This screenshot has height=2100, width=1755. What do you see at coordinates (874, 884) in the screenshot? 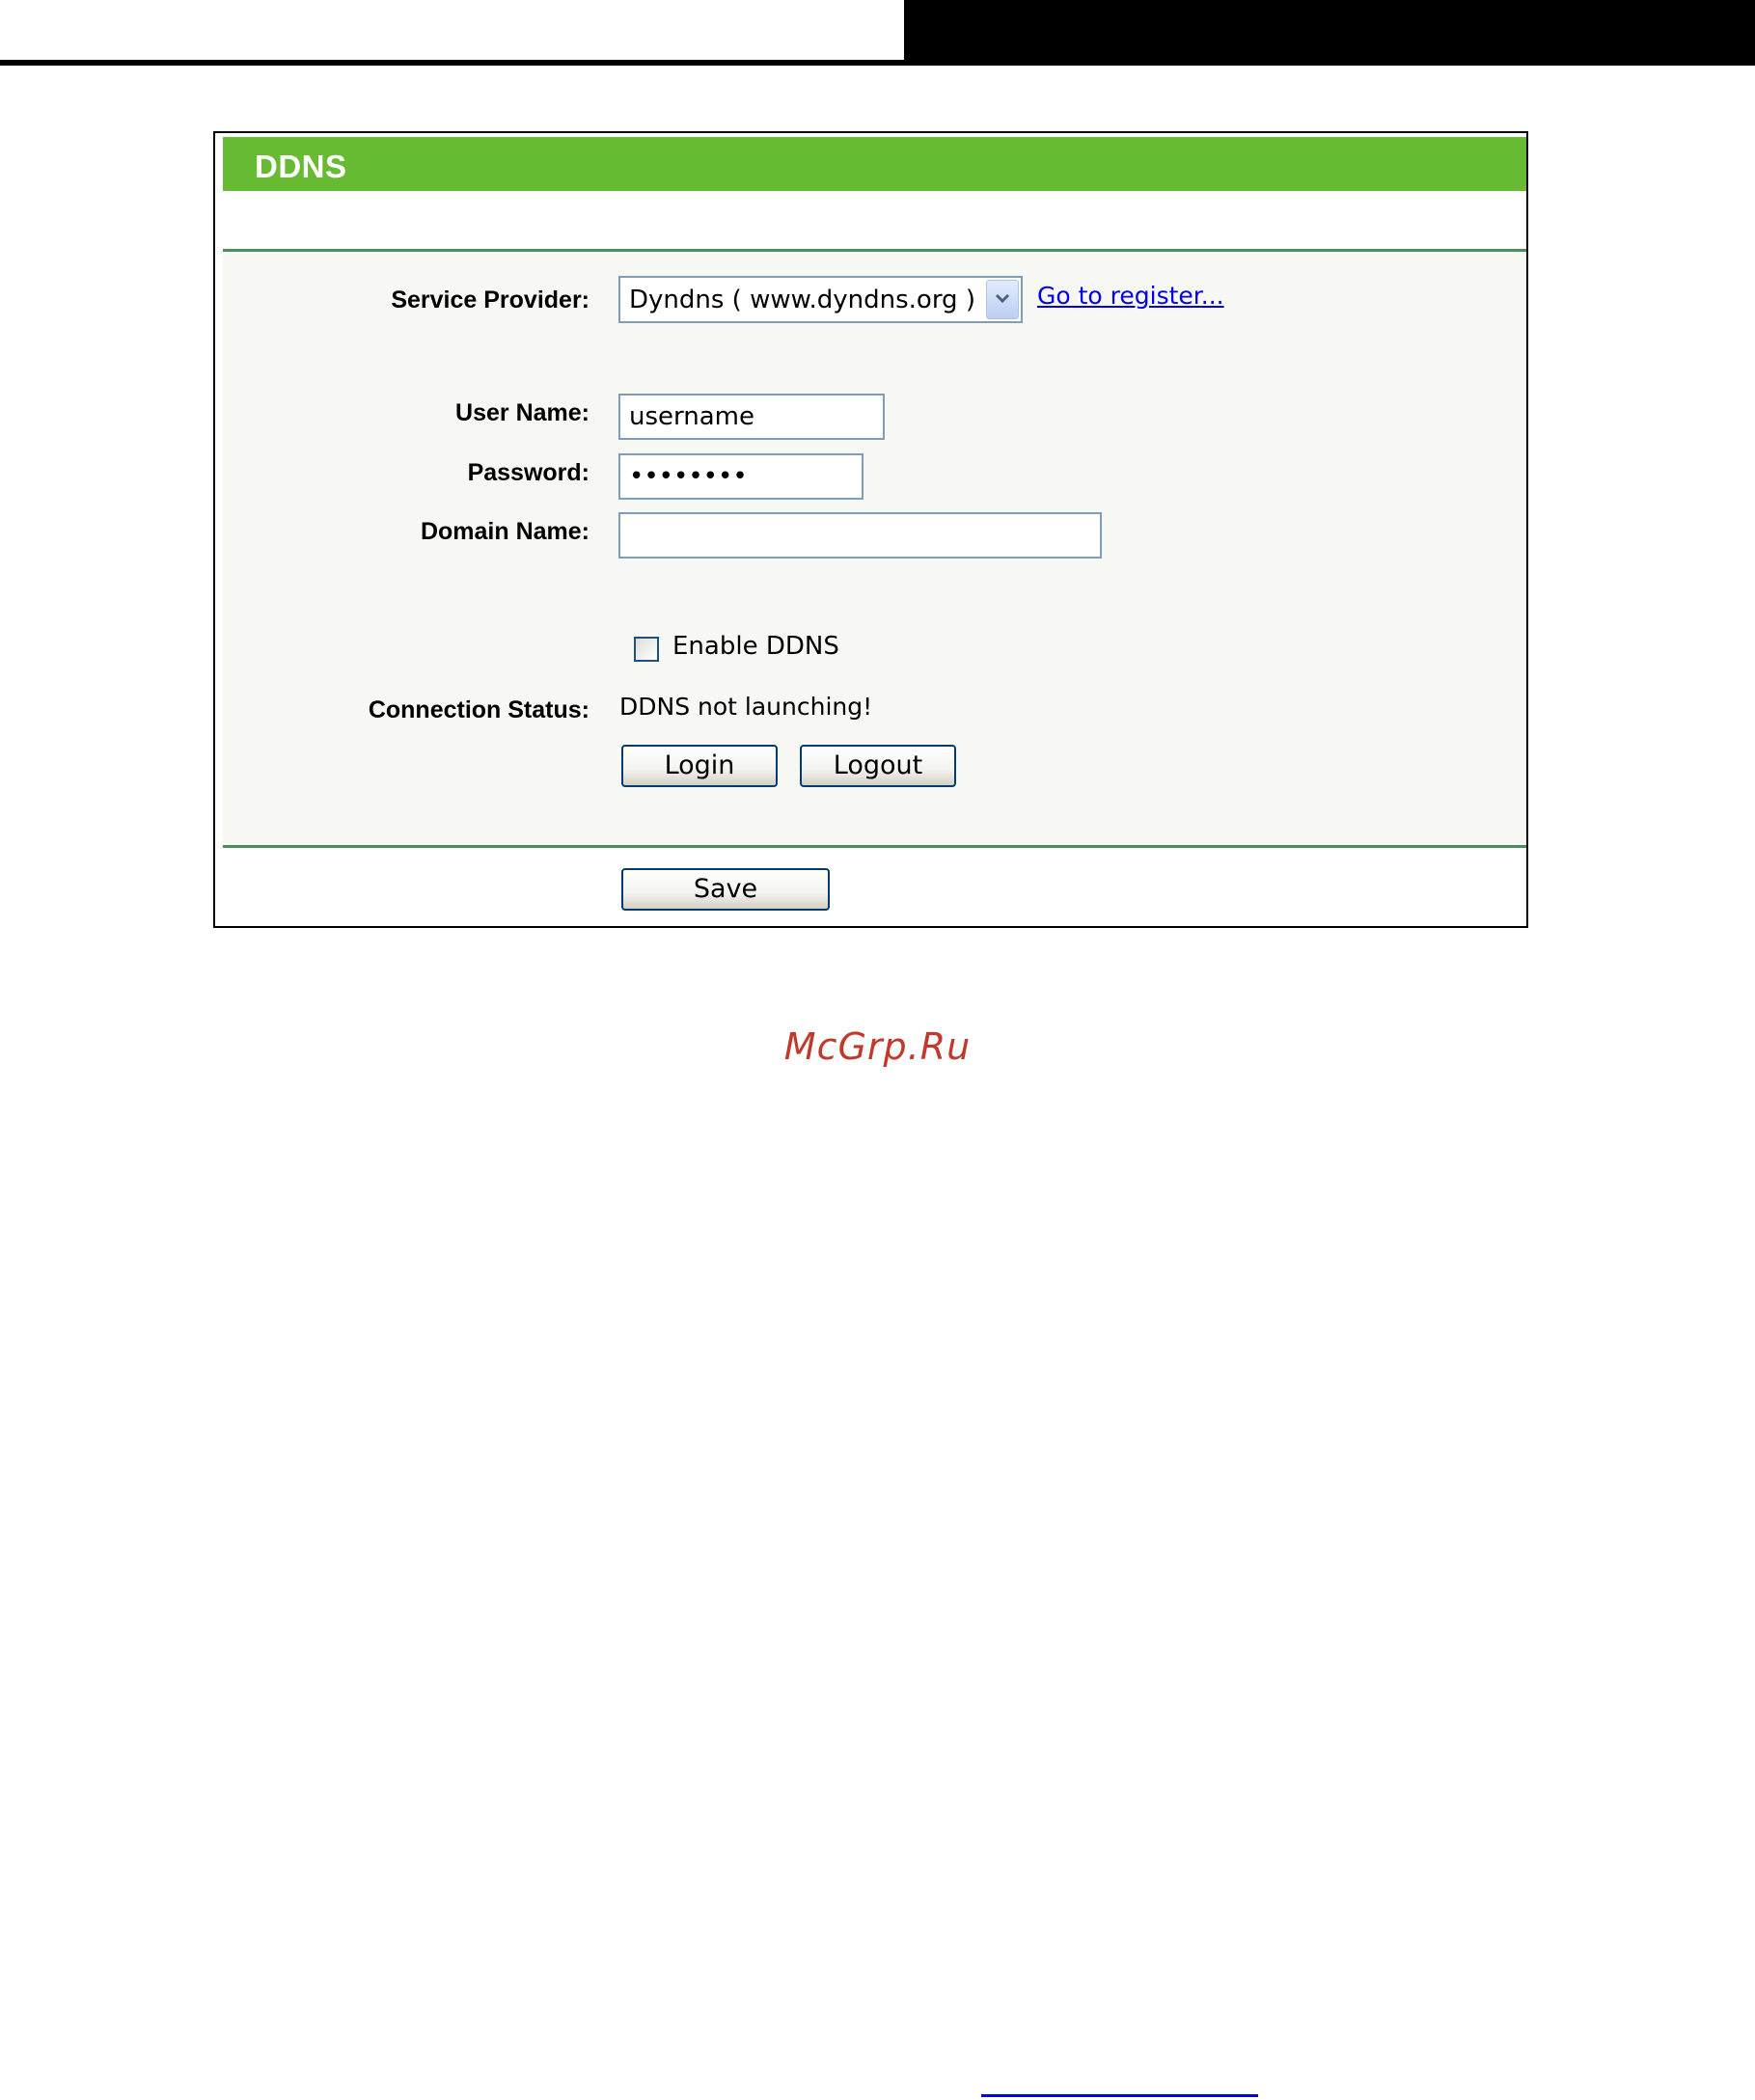
I see `footer-zone` at bounding box center [874, 884].